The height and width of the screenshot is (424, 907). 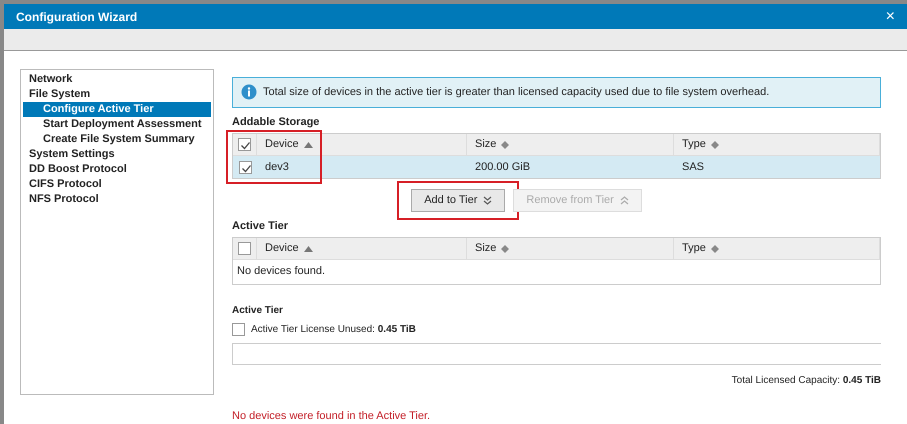 I want to click on legend-swatch, so click(x=238, y=329).